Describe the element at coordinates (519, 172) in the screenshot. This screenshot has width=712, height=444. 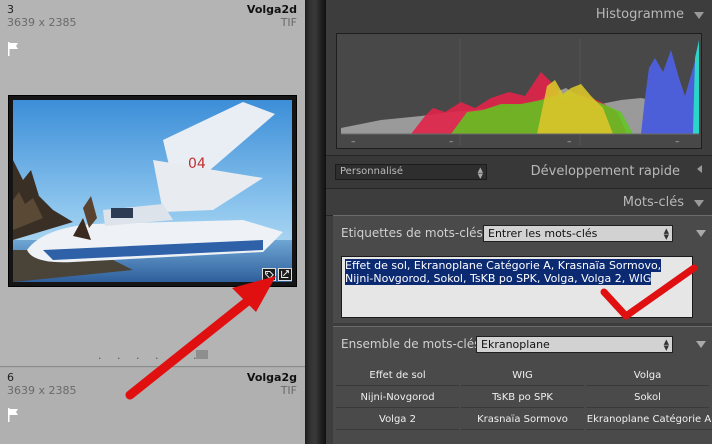
I see `quick-develop-header: Personnalisé ▲ ▼ Développement rapide` at that location.